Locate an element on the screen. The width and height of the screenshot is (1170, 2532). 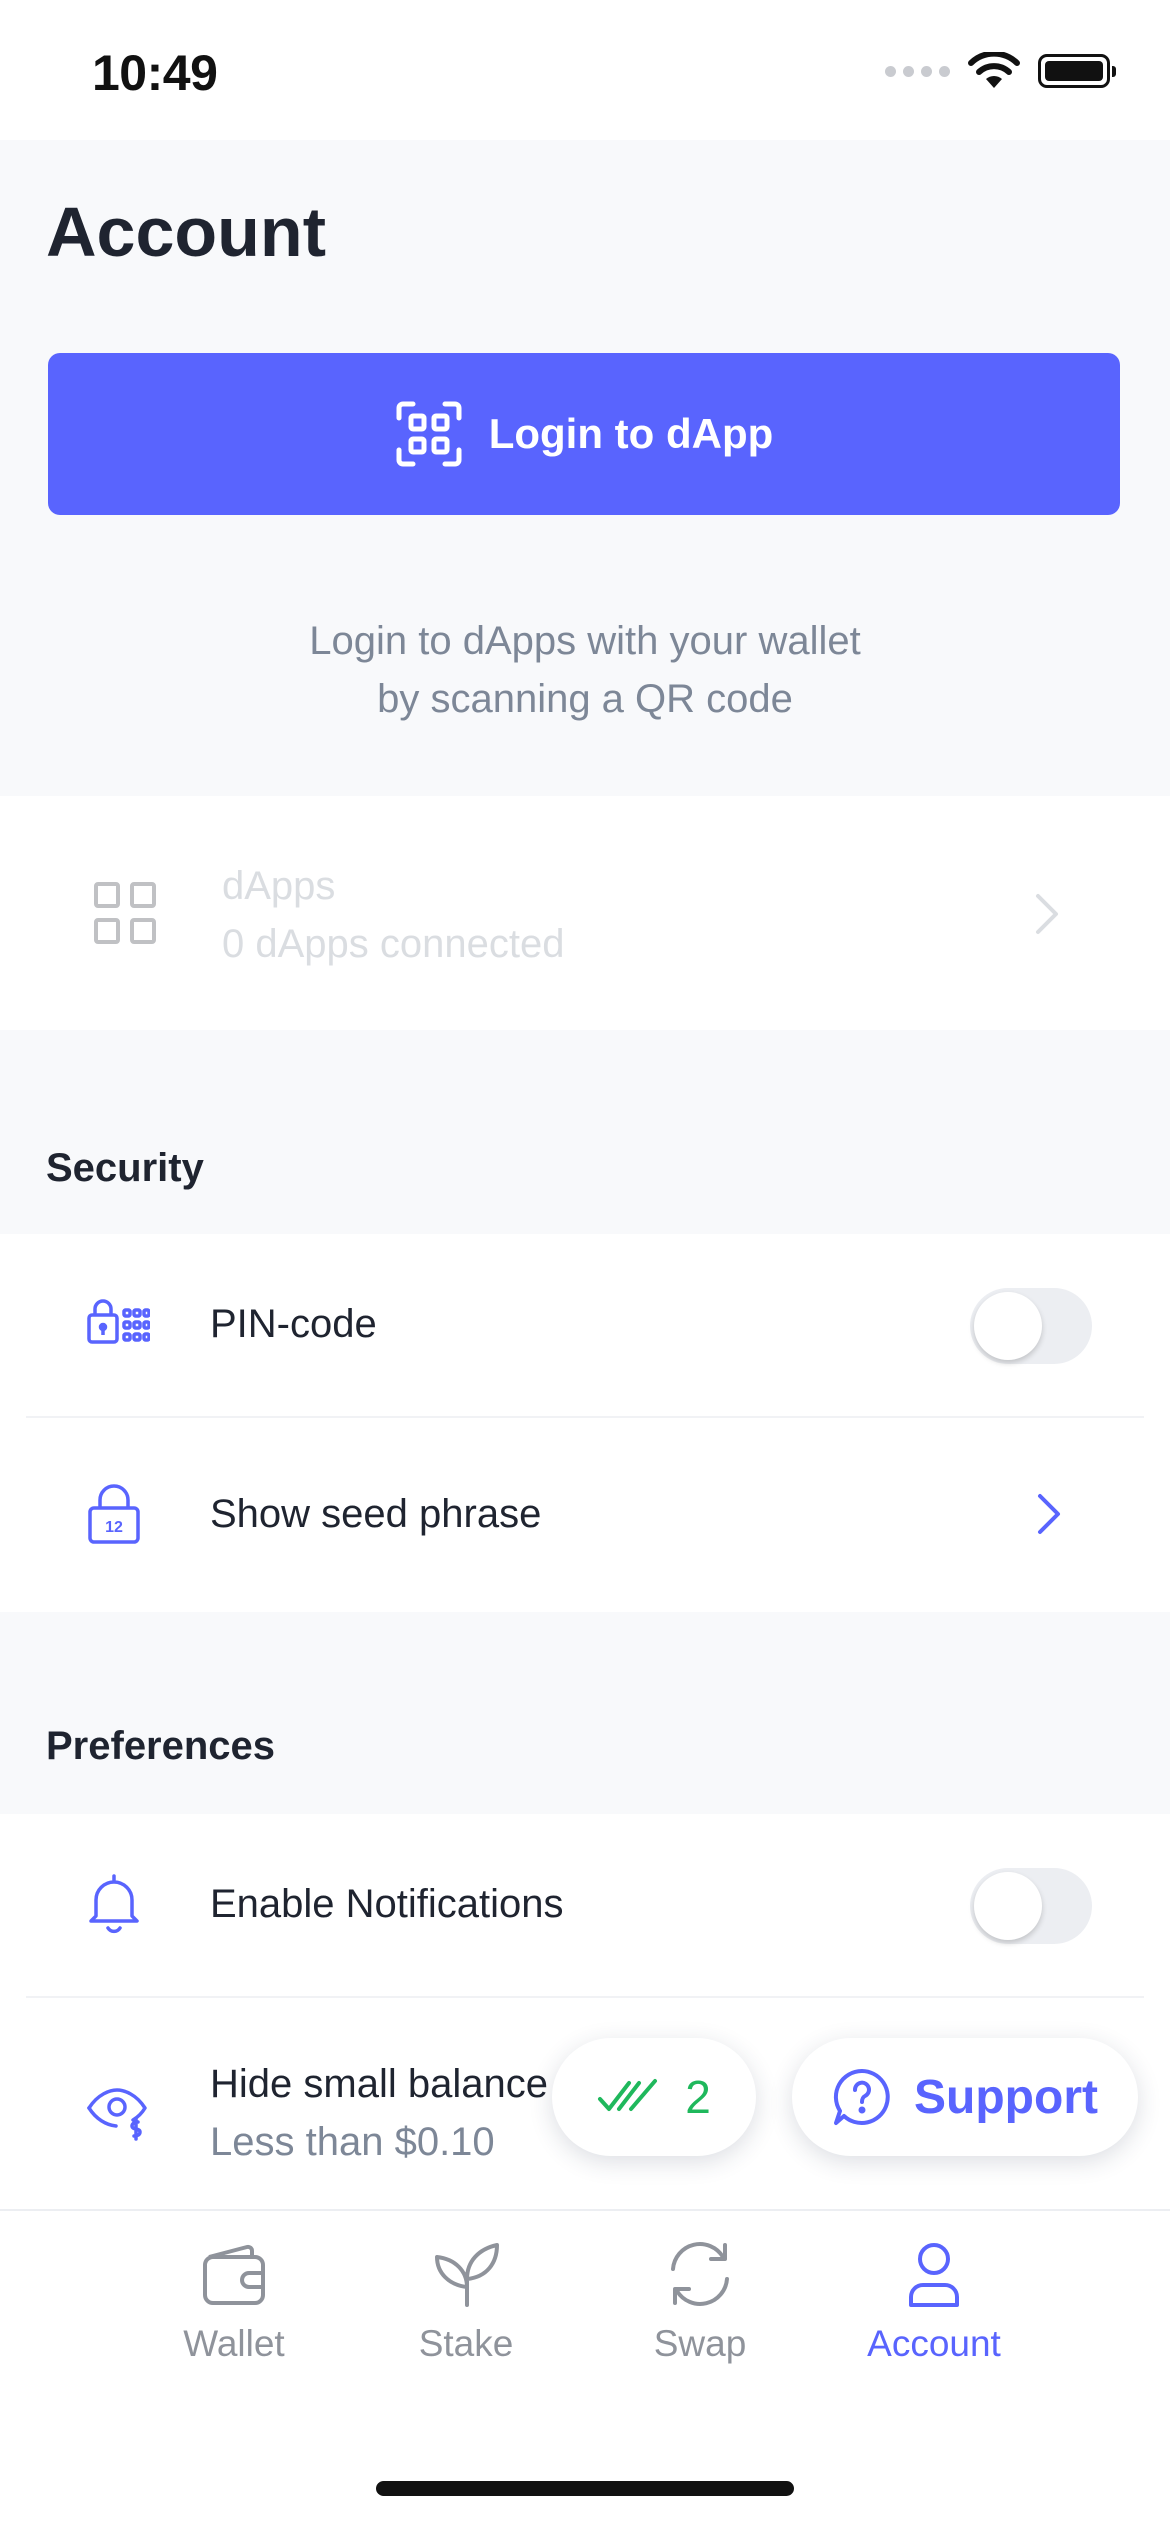
cellular-signal-icon is located at coordinates (917, 71).